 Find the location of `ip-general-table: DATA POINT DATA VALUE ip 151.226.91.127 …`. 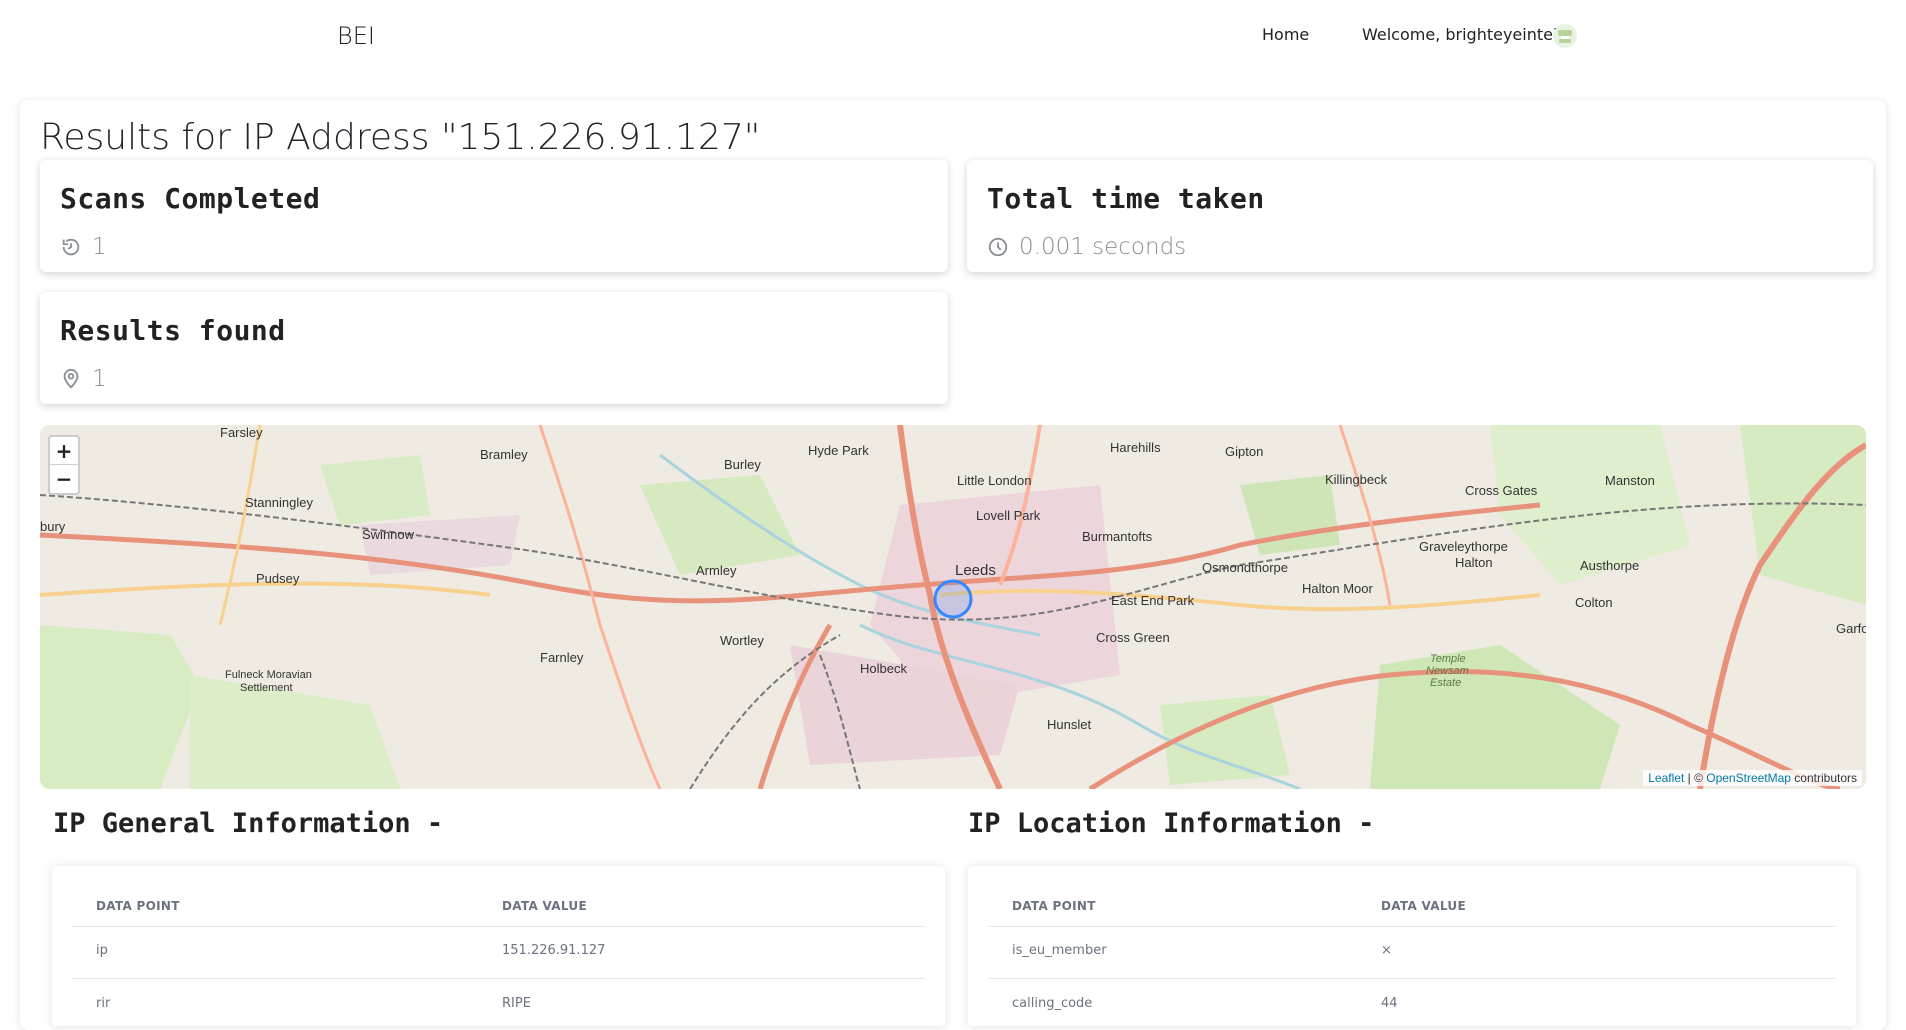

ip-general-table: DATA POINT DATA VALUE ip 151.226.91.127 … is located at coordinates (498, 946).